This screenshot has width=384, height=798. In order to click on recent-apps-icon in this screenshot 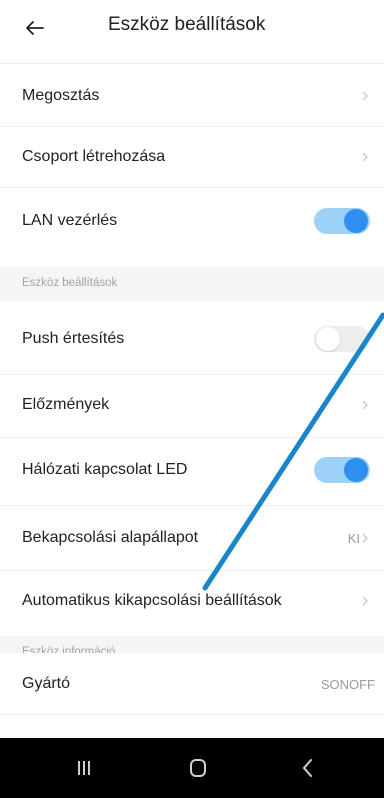, I will do `click(84, 768)`.